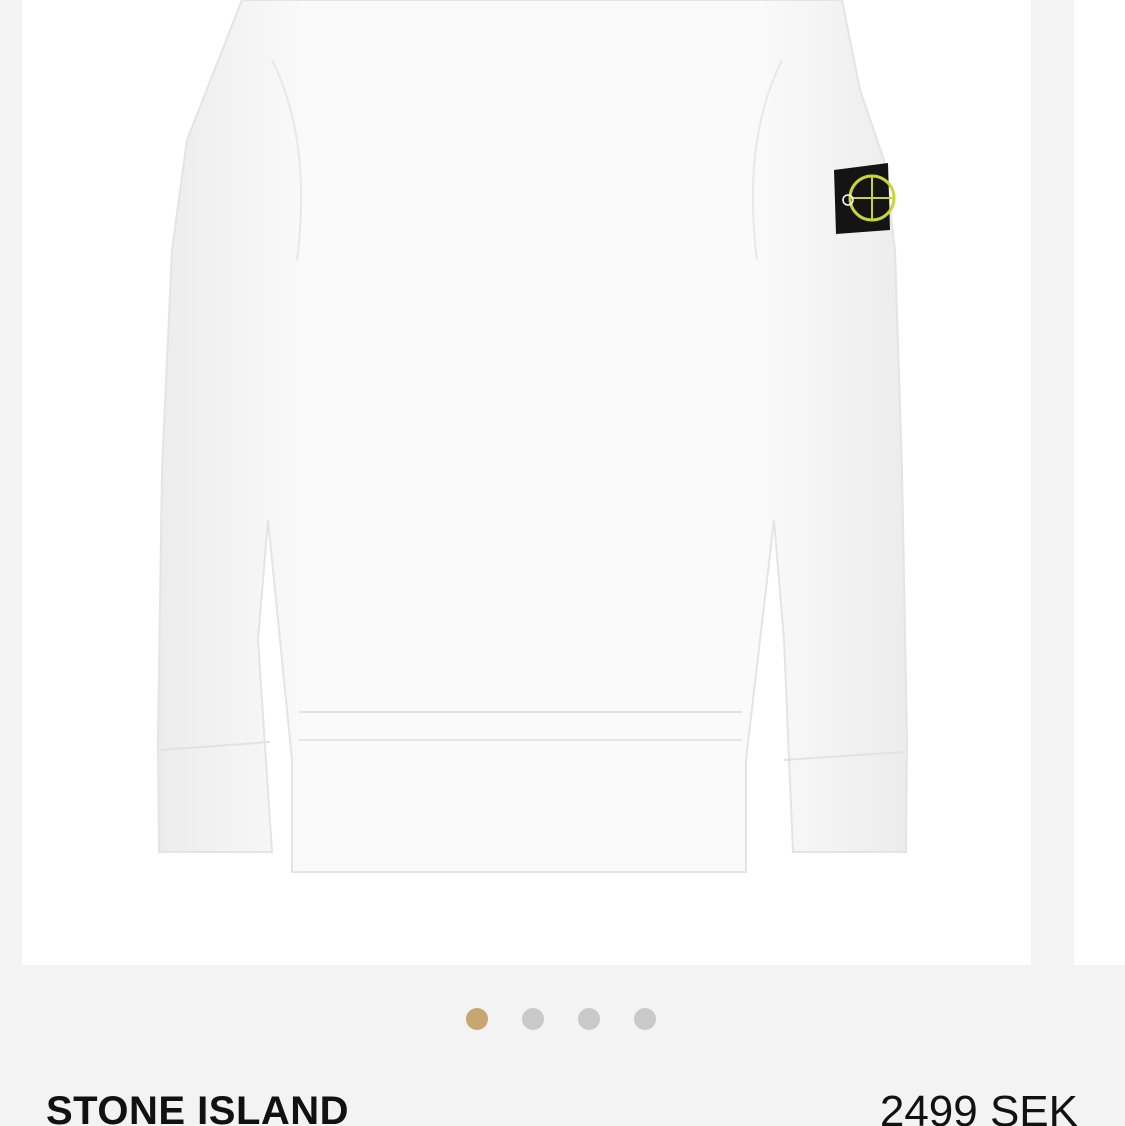  Describe the element at coordinates (197, 1107) in the screenshot. I see `product-brand: STONE ISLAND` at that location.